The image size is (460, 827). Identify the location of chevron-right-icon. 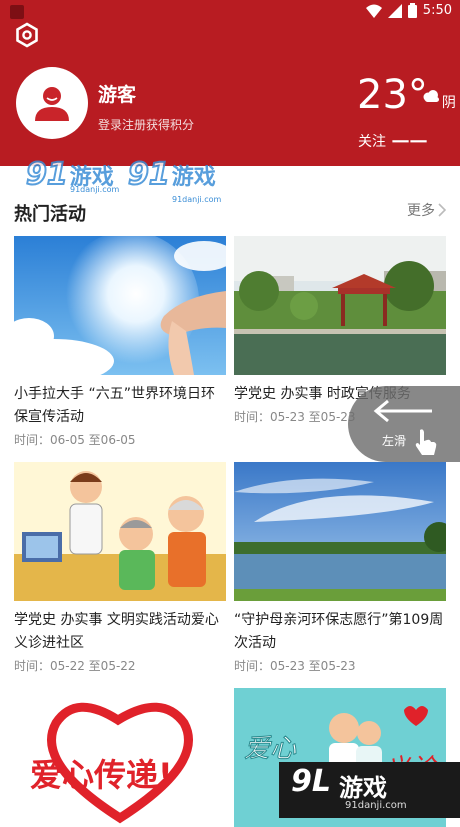
(442, 210).